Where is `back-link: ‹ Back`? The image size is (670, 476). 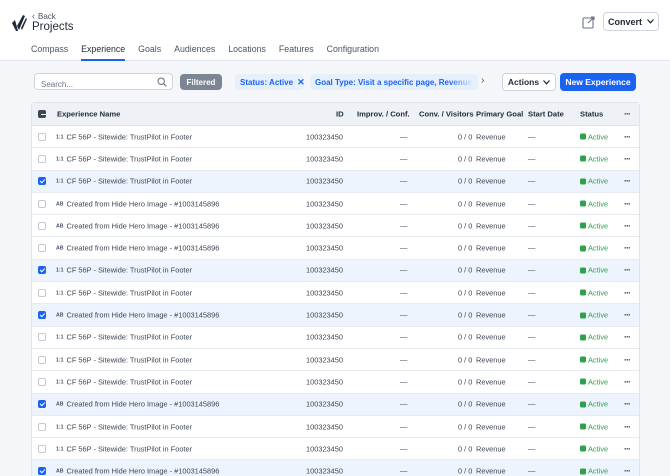
back-link: ‹ Back is located at coordinates (44, 16).